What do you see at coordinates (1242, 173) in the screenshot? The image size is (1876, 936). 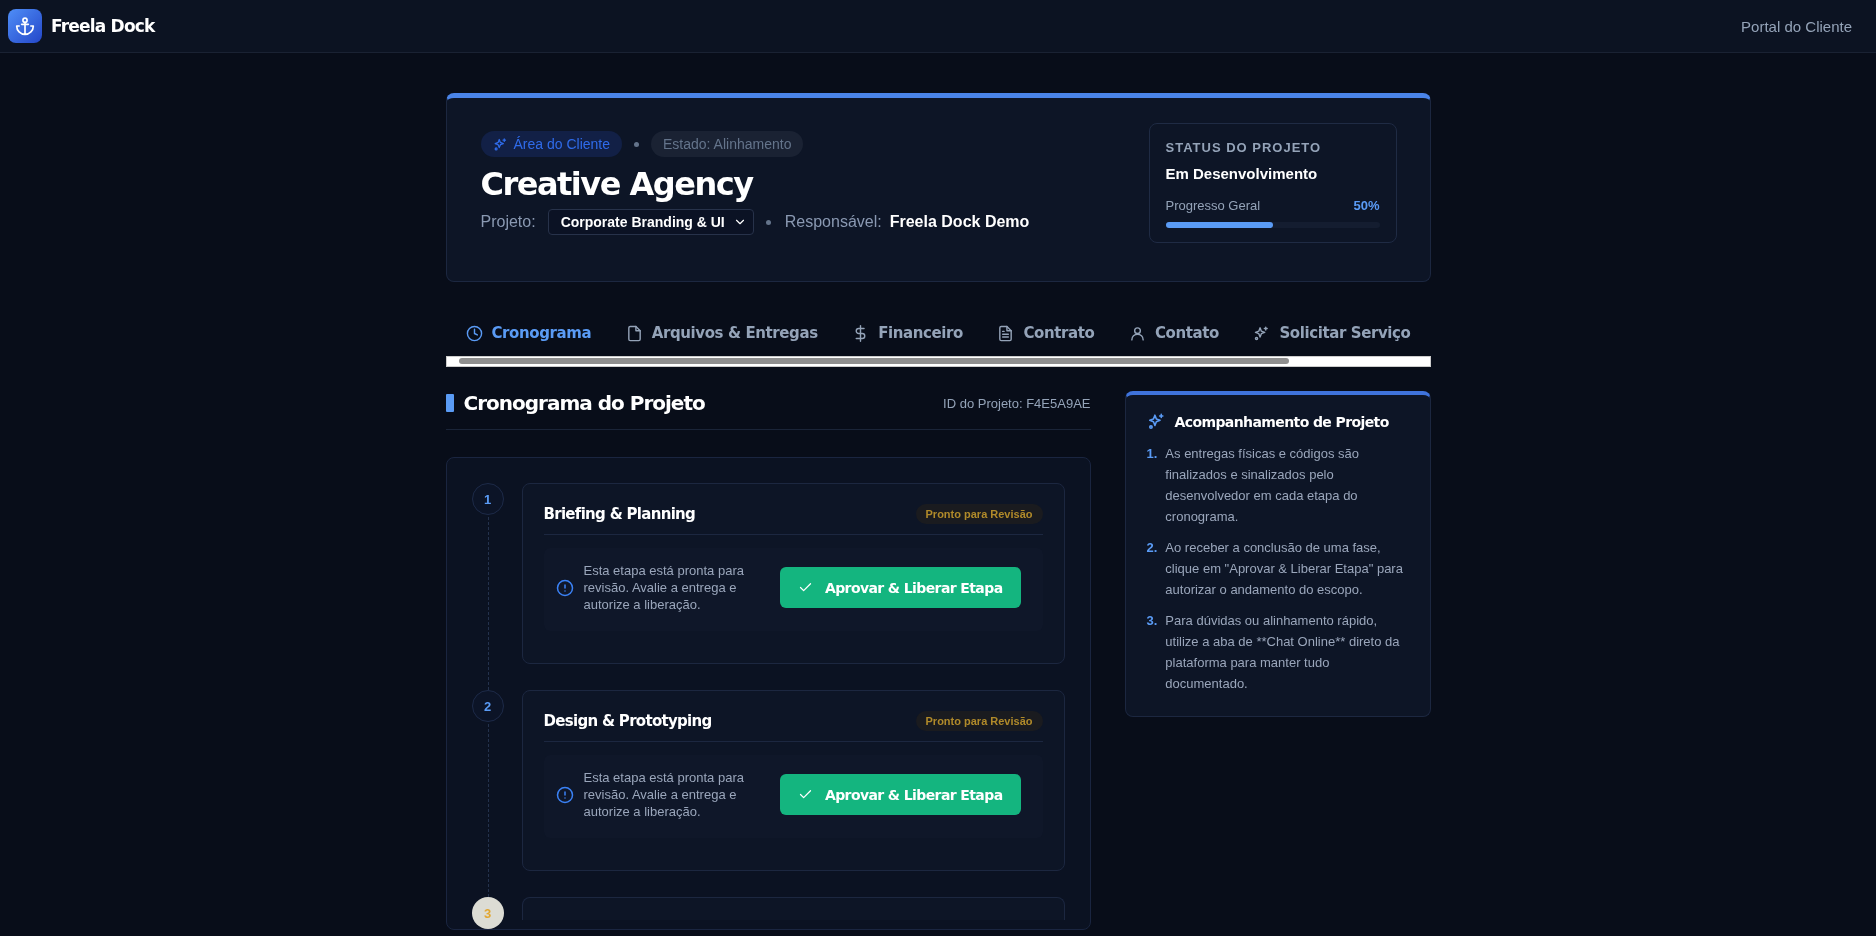 I see `status-value: Em Desenvolvimento` at bounding box center [1242, 173].